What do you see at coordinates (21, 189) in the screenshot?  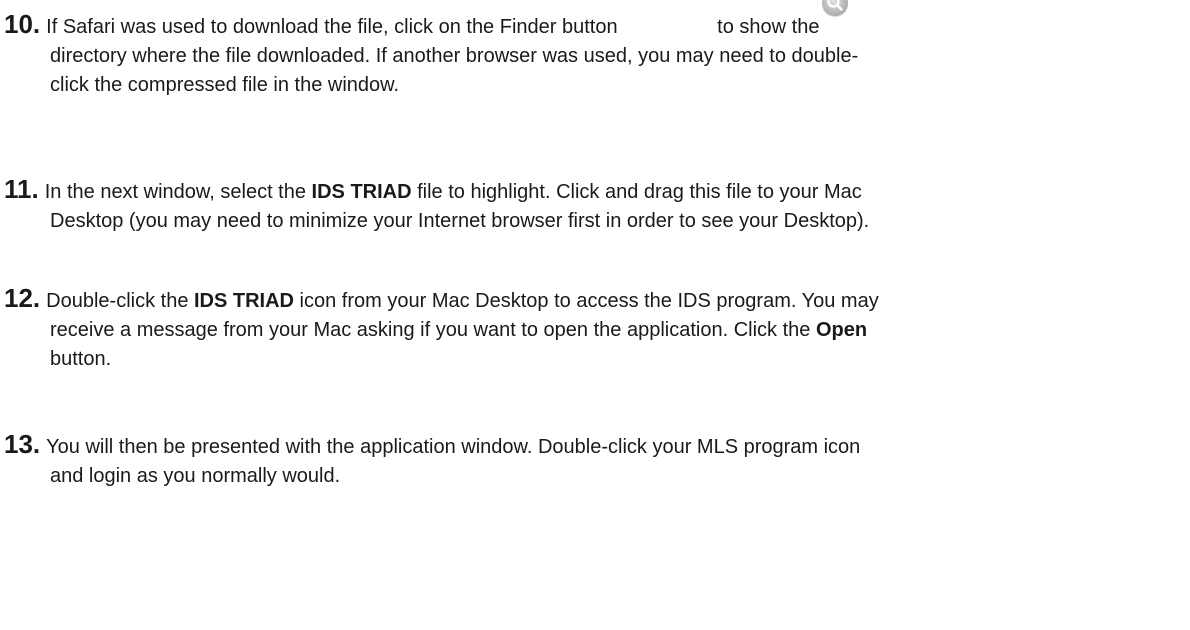 I see `step-number: 11.` at bounding box center [21, 189].